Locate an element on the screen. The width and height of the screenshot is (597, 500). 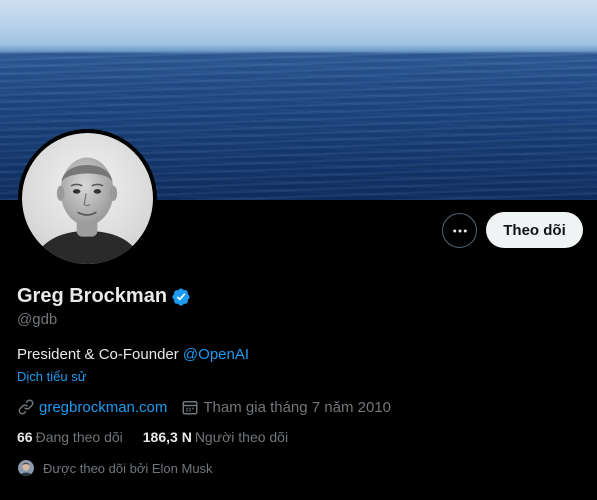
followed-by-text: Được theo dõi bởi Elon Musk is located at coordinates (128, 468).